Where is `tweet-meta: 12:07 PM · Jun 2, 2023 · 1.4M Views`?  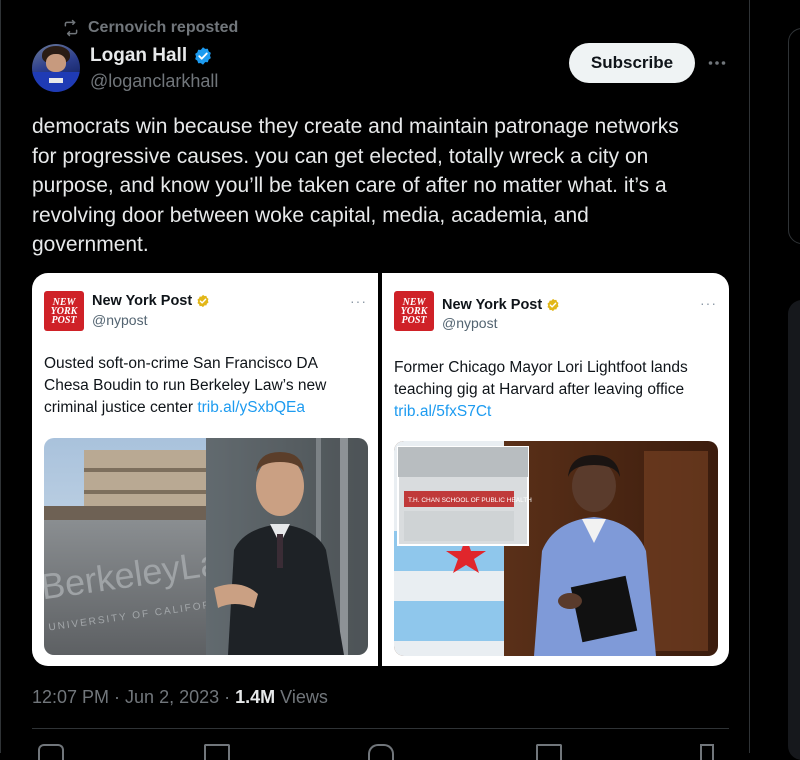 tweet-meta: 12:07 PM · Jun 2, 2023 · 1.4M Views is located at coordinates (180, 697).